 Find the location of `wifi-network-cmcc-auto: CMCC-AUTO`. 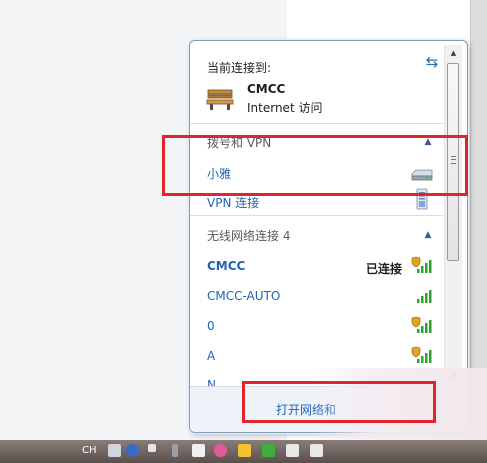

wifi-network-cmcc-auto: CMCC-AUTO is located at coordinates (243, 296).